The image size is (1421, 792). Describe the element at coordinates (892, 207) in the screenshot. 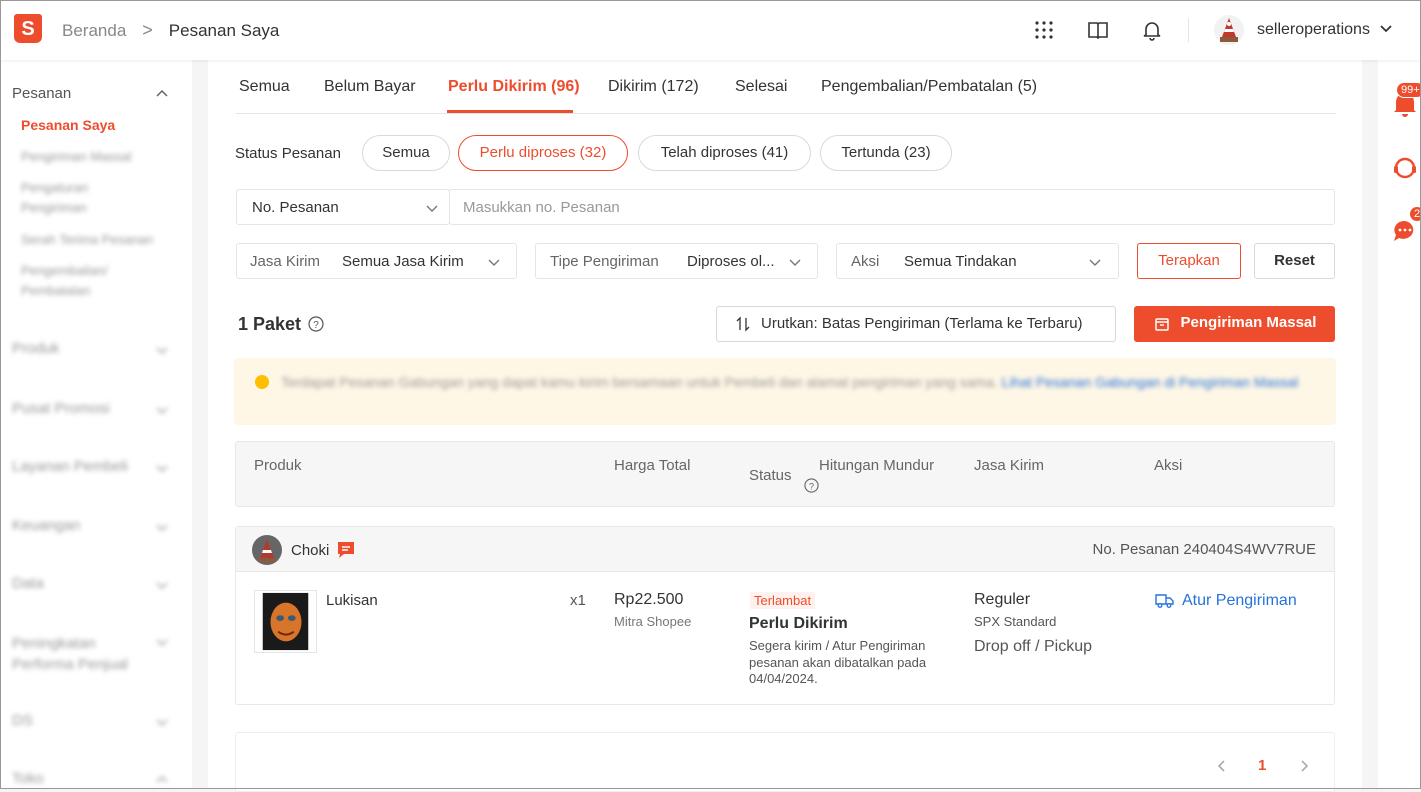

I see `search-input: Masukkan no. Pesanan` at that location.